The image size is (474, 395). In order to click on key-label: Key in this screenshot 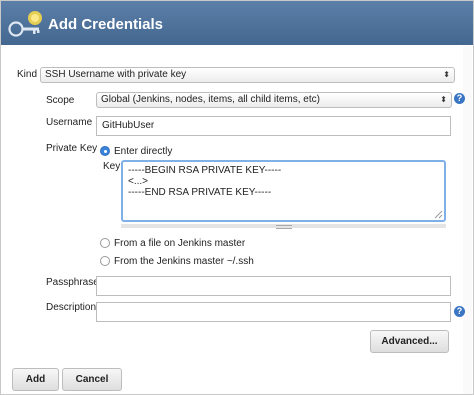, I will do `click(112, 166)`.